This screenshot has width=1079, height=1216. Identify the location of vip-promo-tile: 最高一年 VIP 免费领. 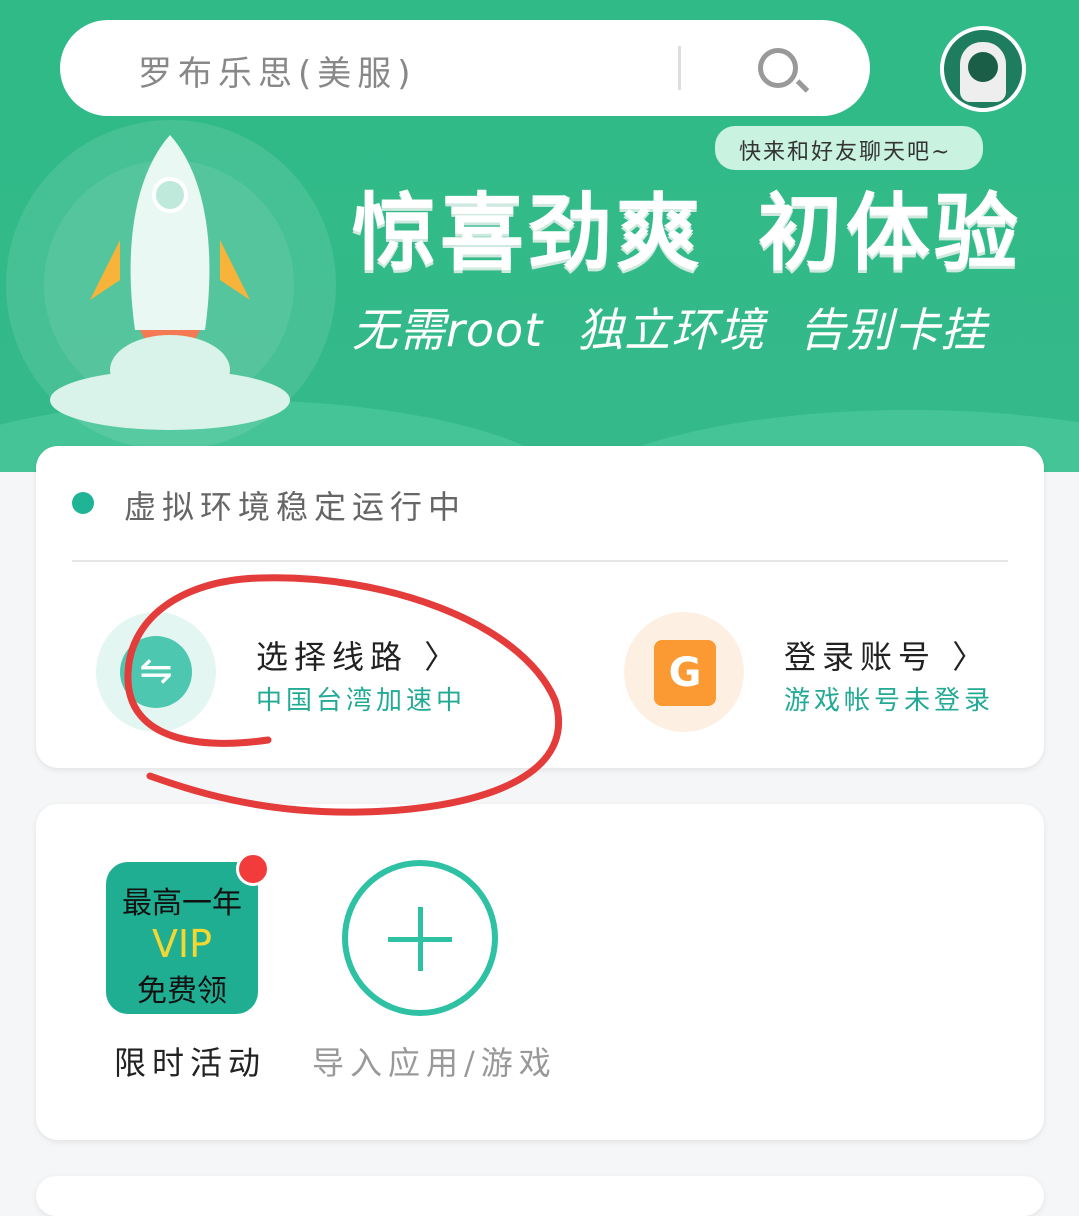
(188, 933).